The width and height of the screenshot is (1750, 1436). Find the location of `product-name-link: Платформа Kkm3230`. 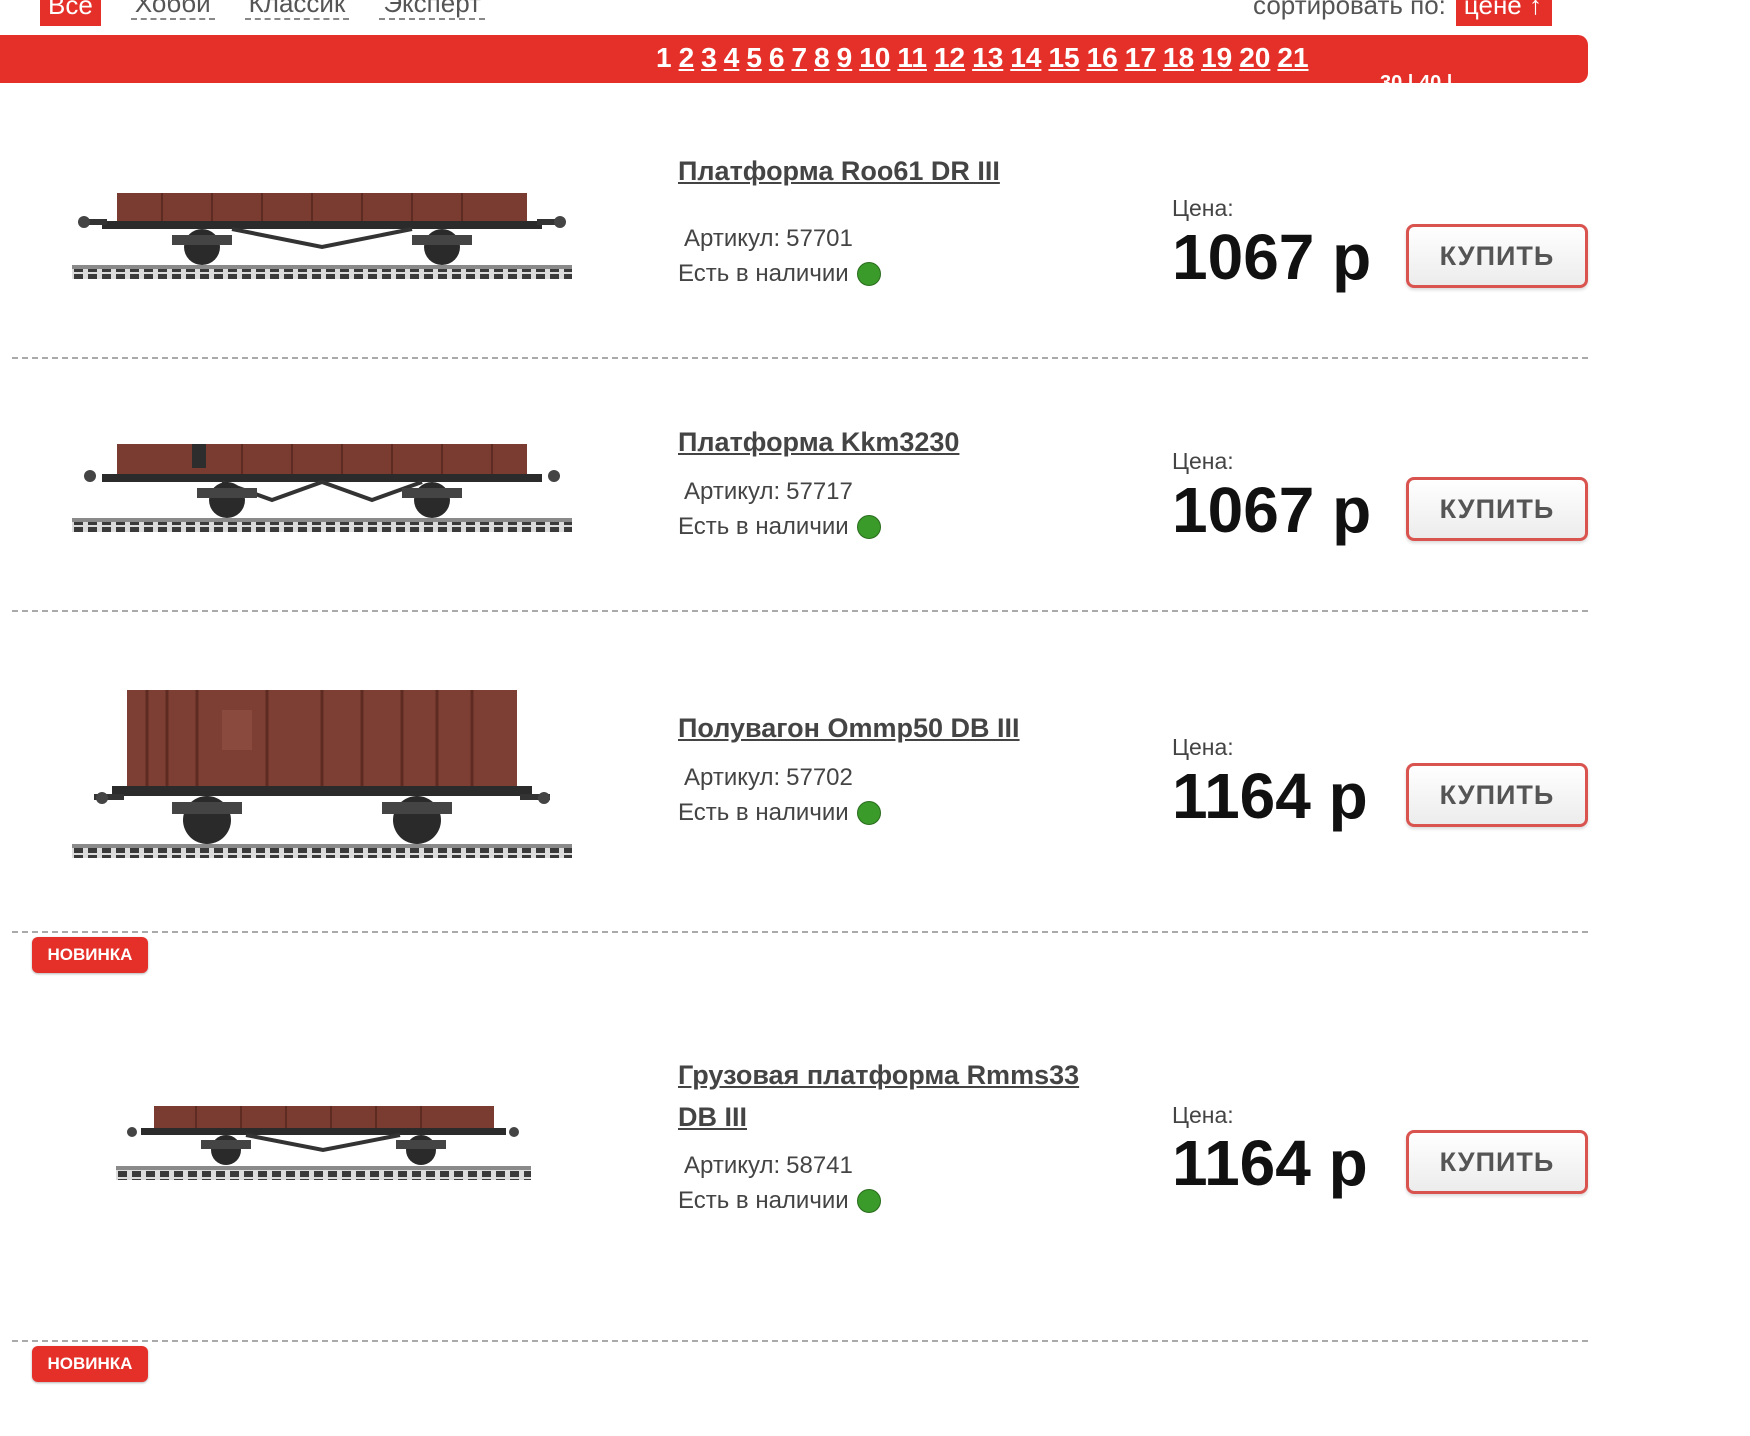

product-name-link: Платформа Kkm3230 is located at coordinates (898, 442).